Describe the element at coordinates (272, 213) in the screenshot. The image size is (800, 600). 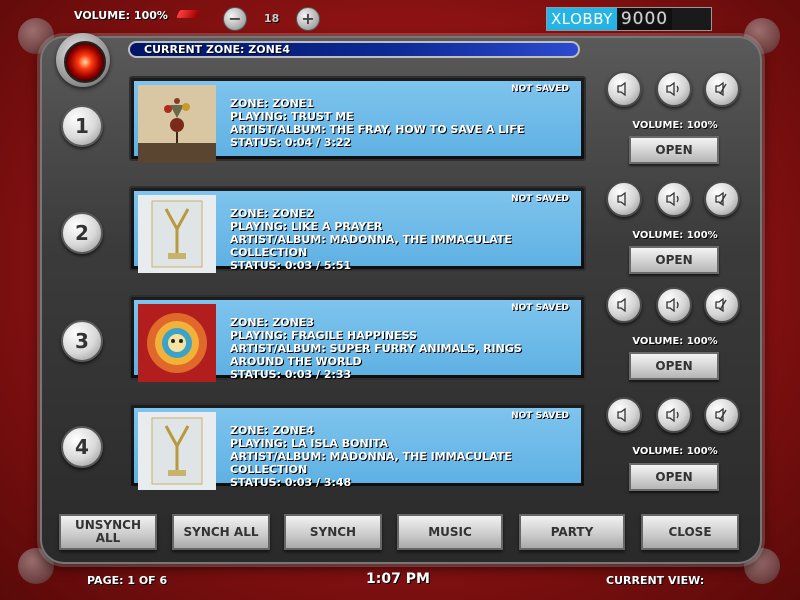
I see `zone-name: ZONE: ZONE2` at that location.